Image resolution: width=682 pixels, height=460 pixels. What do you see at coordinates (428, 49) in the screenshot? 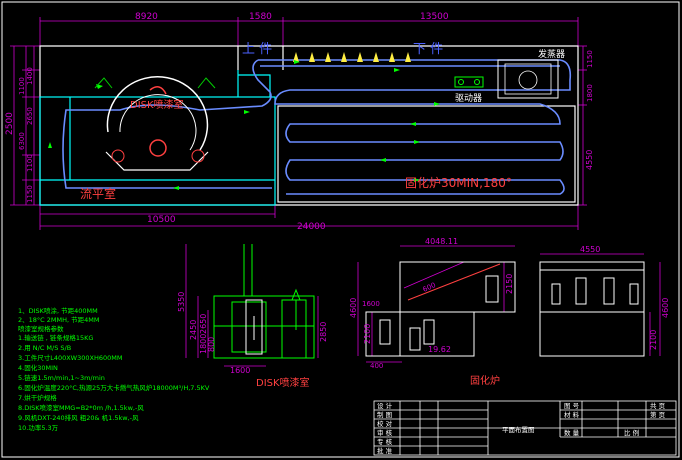
I see `label-unloading: 下 件` at bounding box center [428, 49].